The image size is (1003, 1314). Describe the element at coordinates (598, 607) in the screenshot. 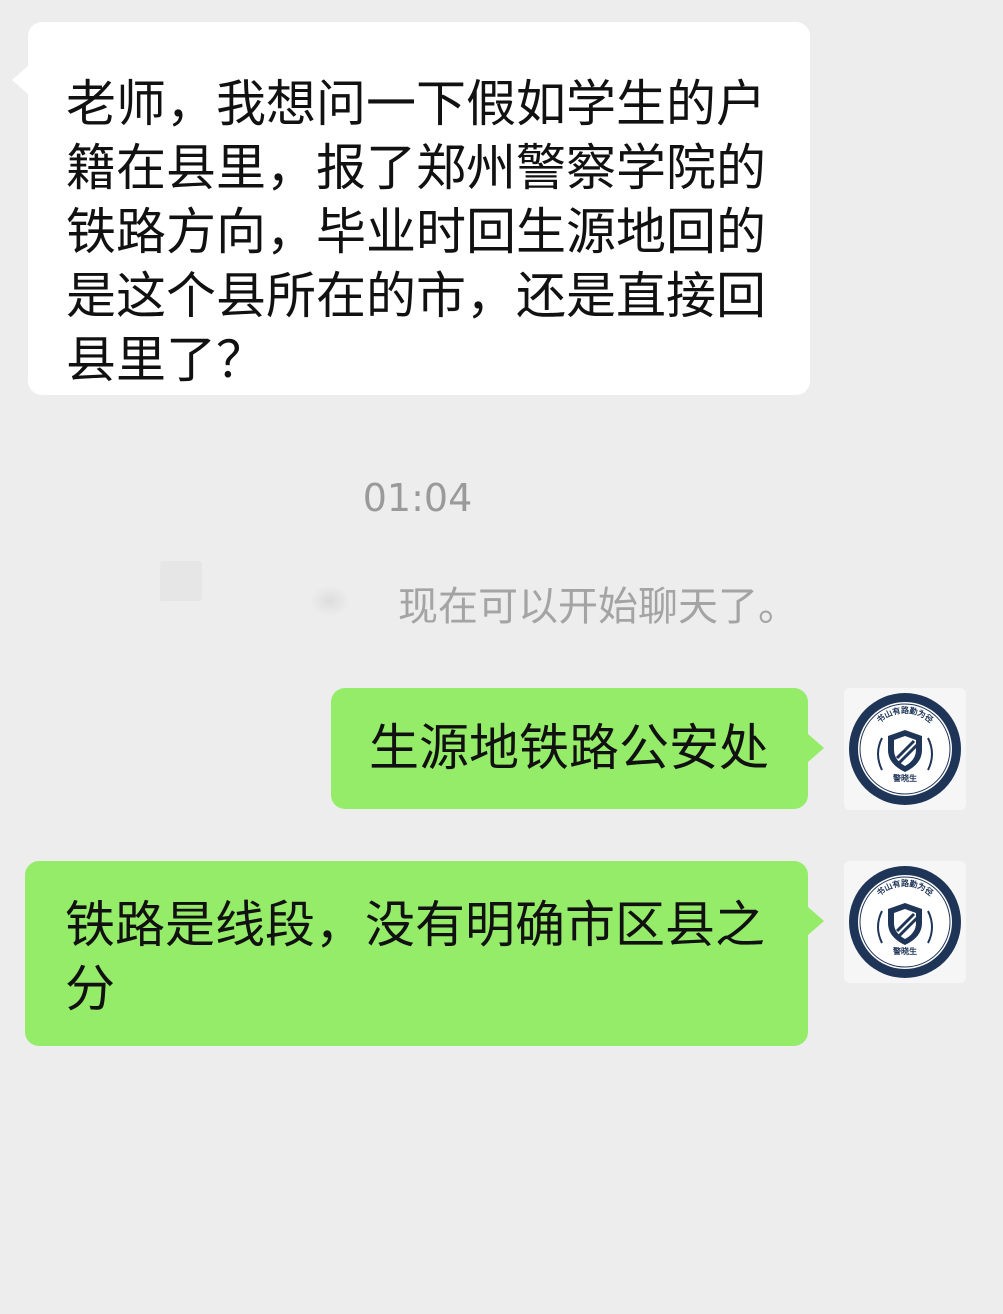

I see `system-notice-text: 现在可以开始聊天了。` at that location.